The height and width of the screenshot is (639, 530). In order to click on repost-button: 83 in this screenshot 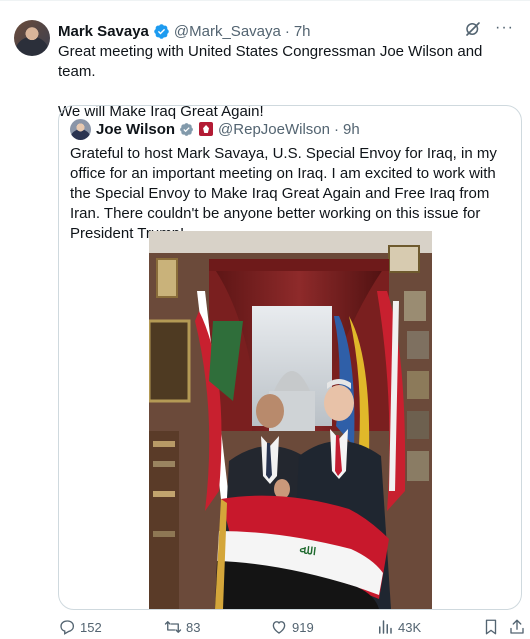, I will do `click(182, 627)`.